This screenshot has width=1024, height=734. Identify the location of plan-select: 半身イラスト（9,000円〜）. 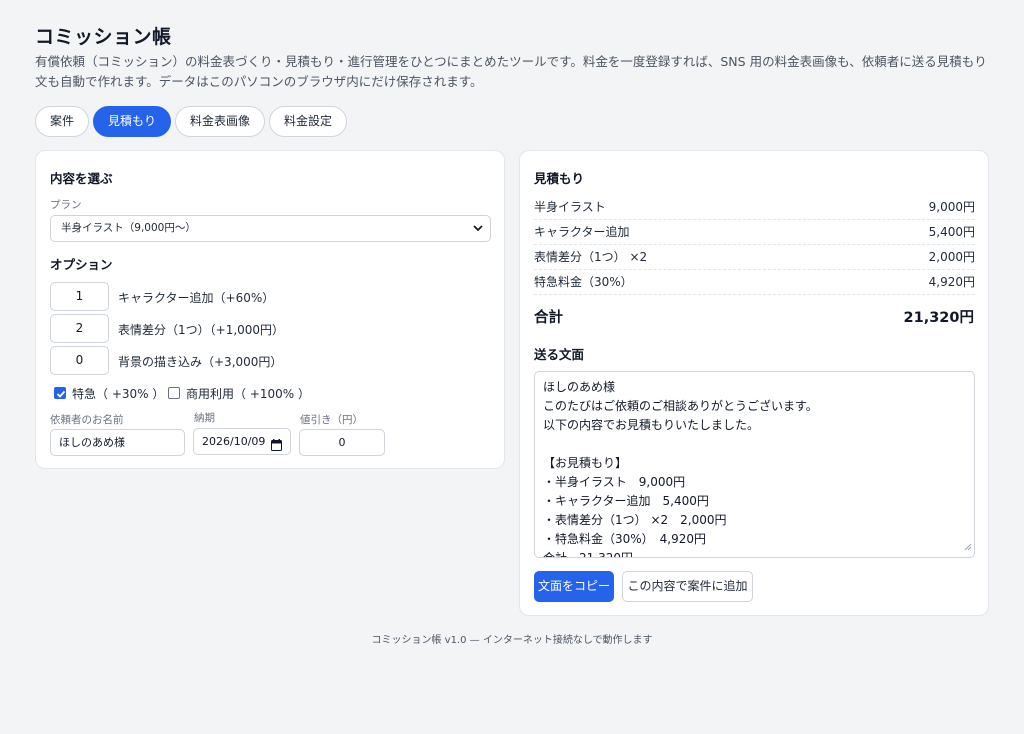
(270, 228).